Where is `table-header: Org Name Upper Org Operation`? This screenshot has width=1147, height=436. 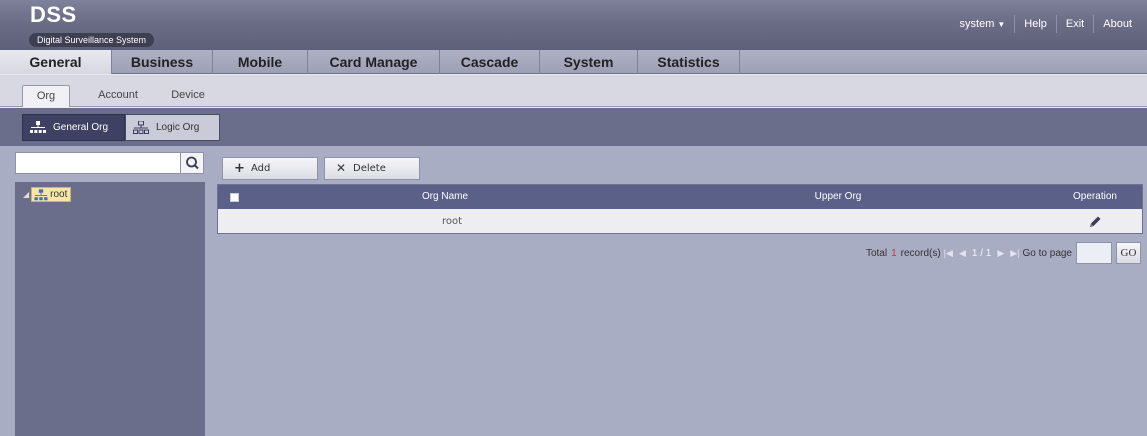
table-header: Org Name Upper Org Operation is located at coordinates (680, 197).